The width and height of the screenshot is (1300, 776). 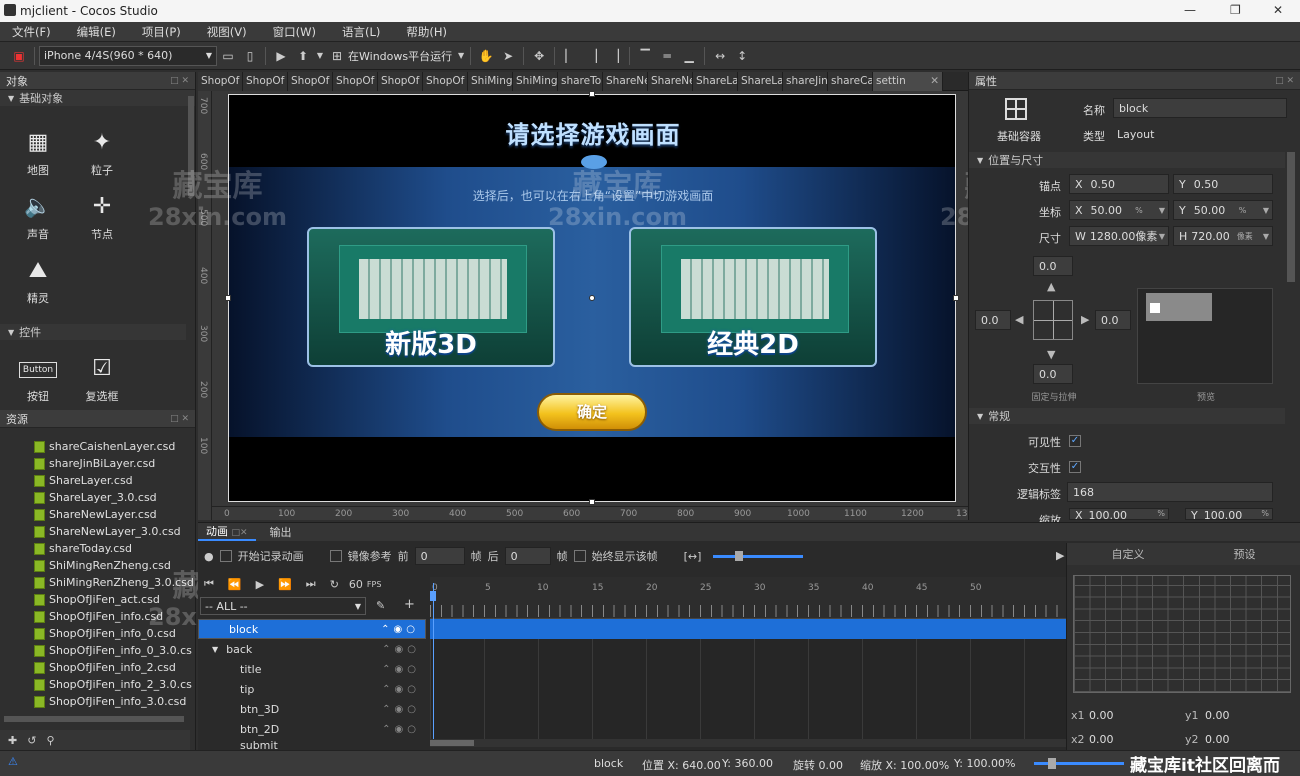 What do you see at coordinates (1245, 554) in the screenshot?
I see `curve-tab-preset: 预设` at bounding box center [1245, 554].